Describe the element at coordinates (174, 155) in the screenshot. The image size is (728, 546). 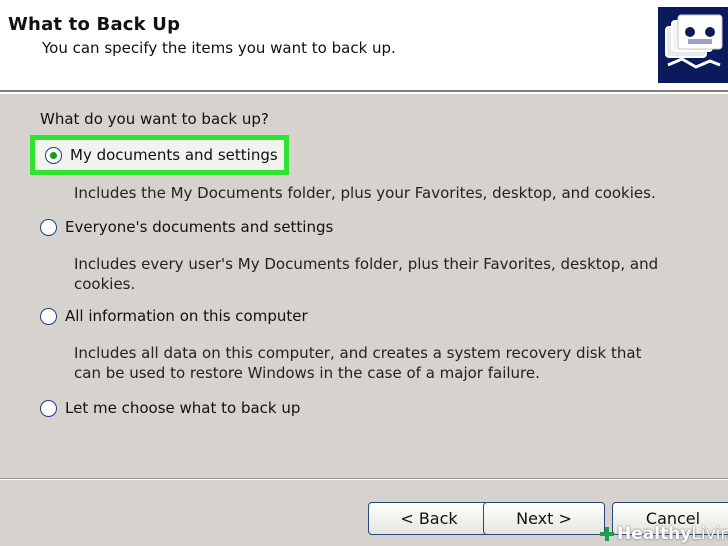
I see `option-label: My documents and settings` at that location.